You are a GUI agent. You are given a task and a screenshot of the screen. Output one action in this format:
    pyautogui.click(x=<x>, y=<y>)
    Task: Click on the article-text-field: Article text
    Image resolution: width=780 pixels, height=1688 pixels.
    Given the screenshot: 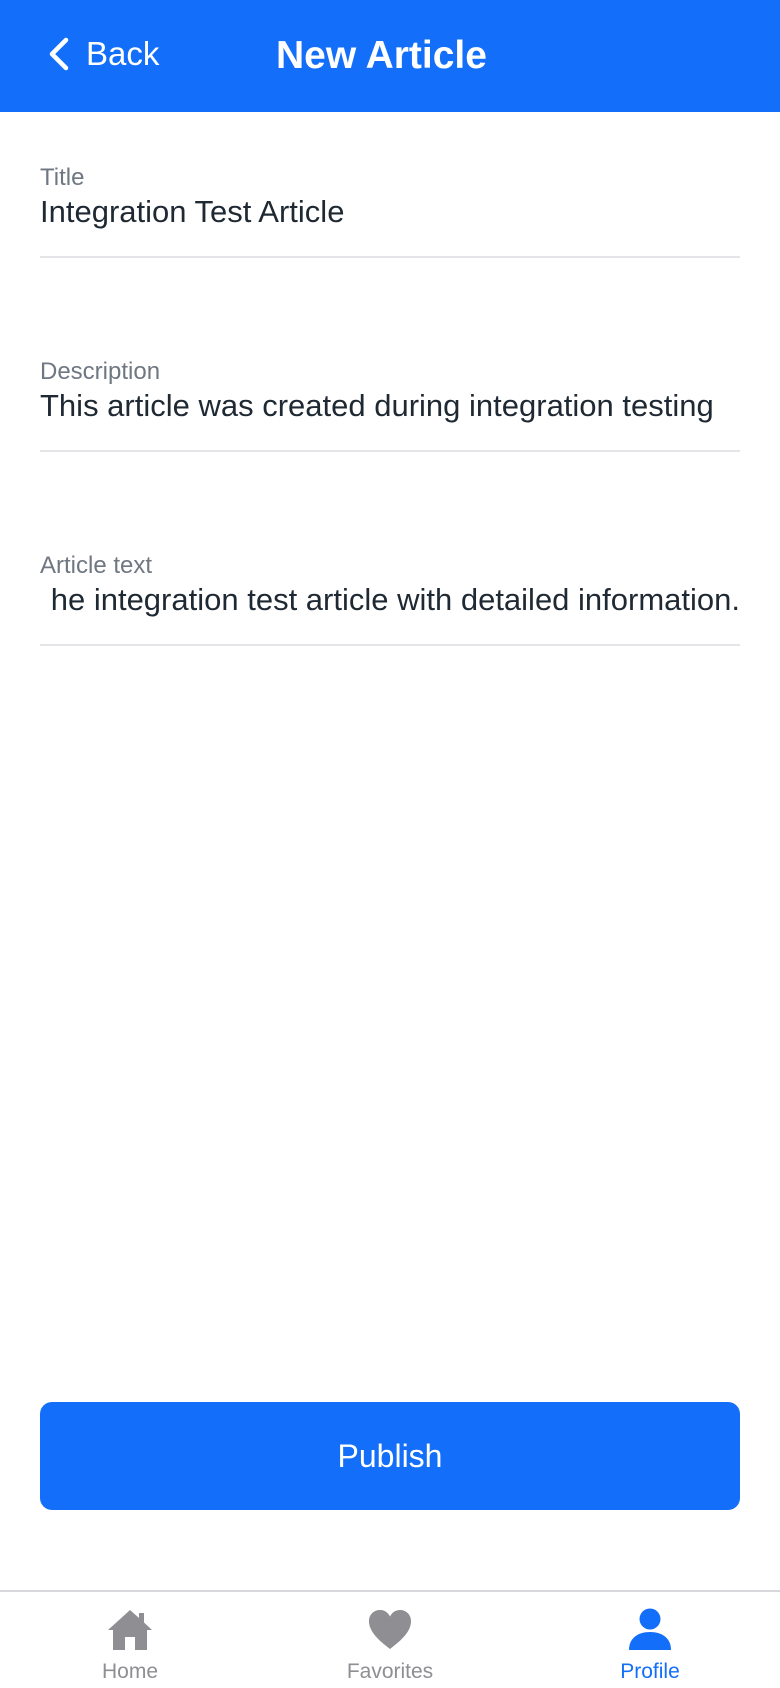 What is the action you would take?
    pyautogui.click(x=390, y=599)
    